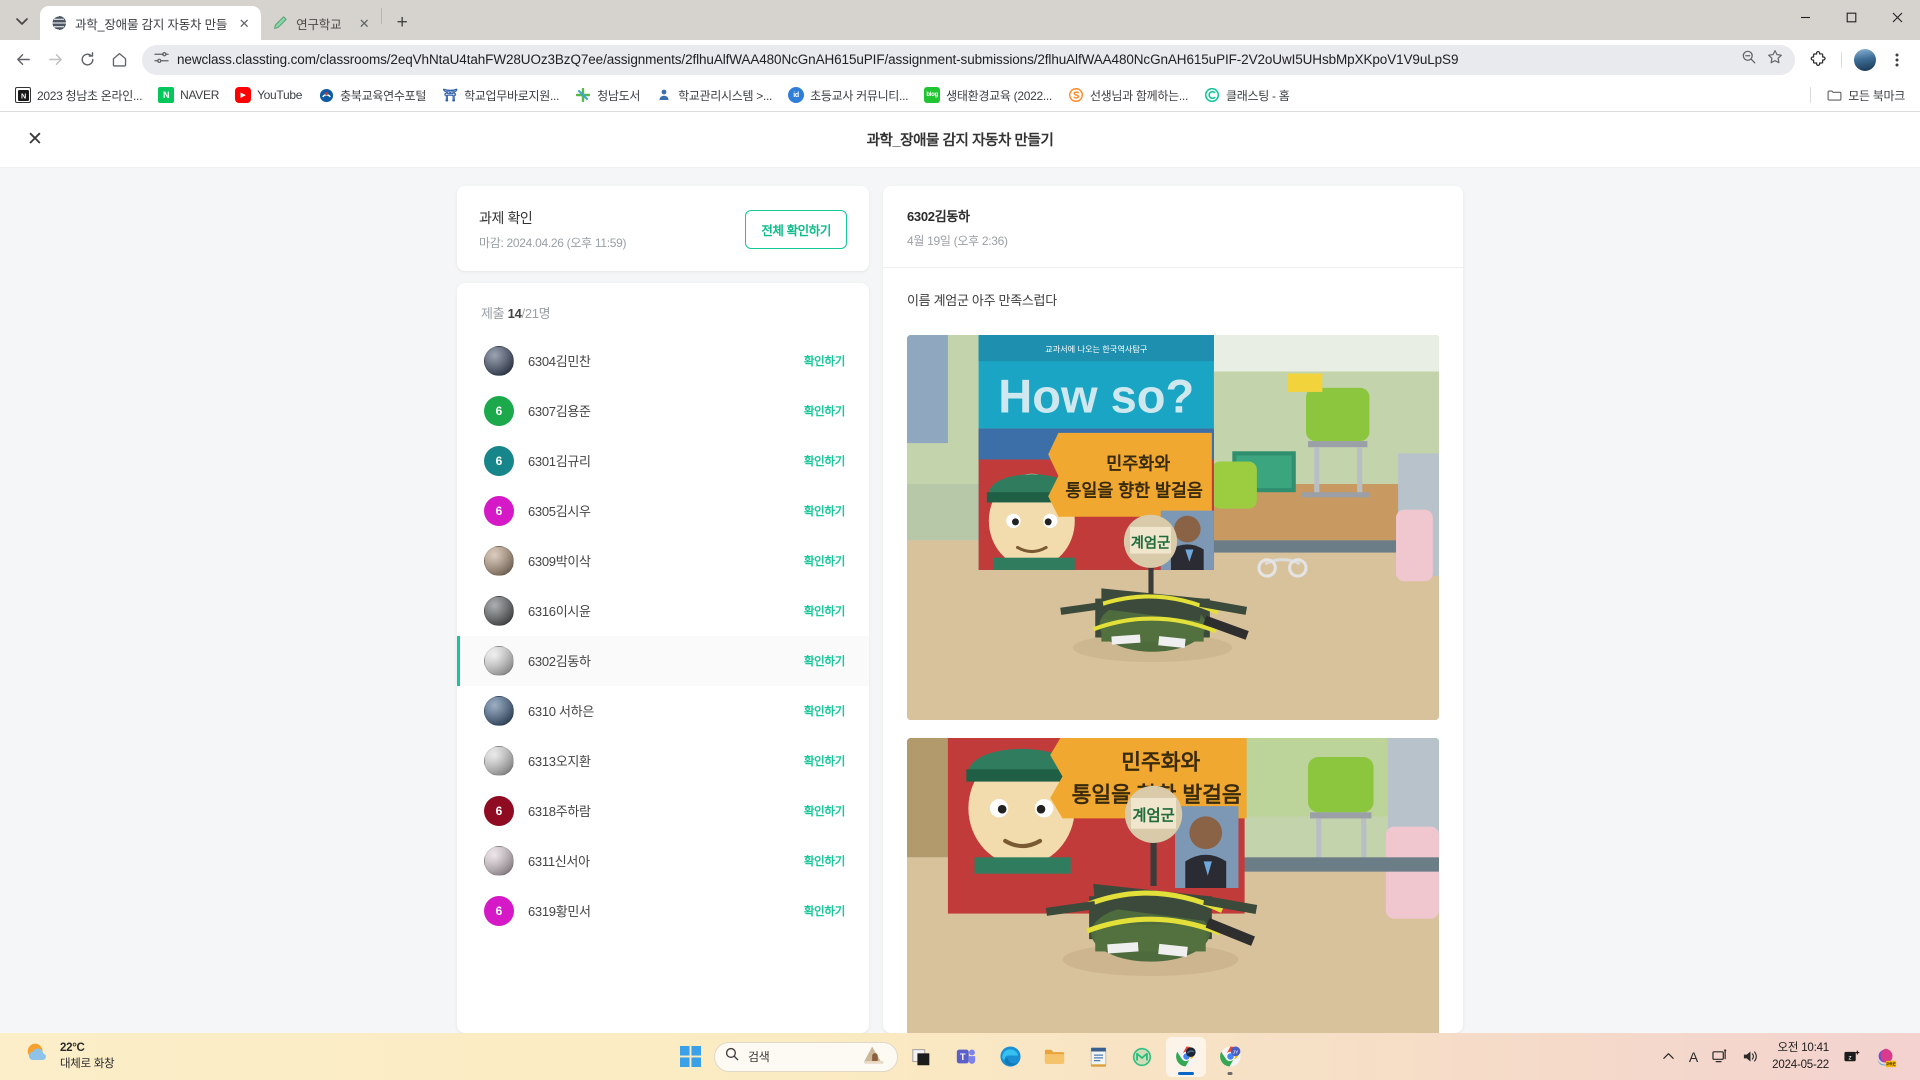  Describe the element at coordinates (663, 461) in the screenshot. I see `student-row: 6 6301김규리 확인하기` at that location.